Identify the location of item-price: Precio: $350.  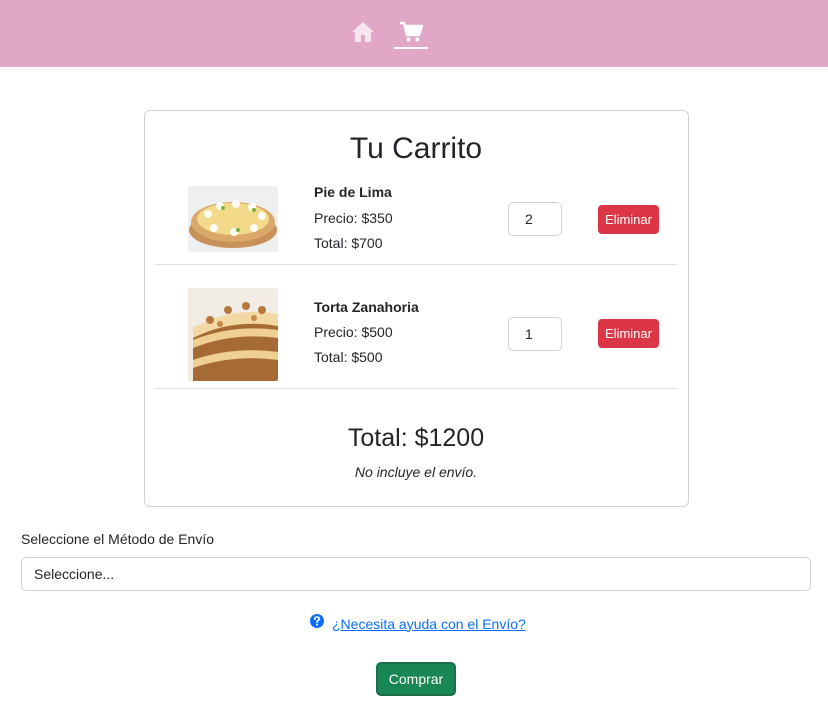
(353, 218).